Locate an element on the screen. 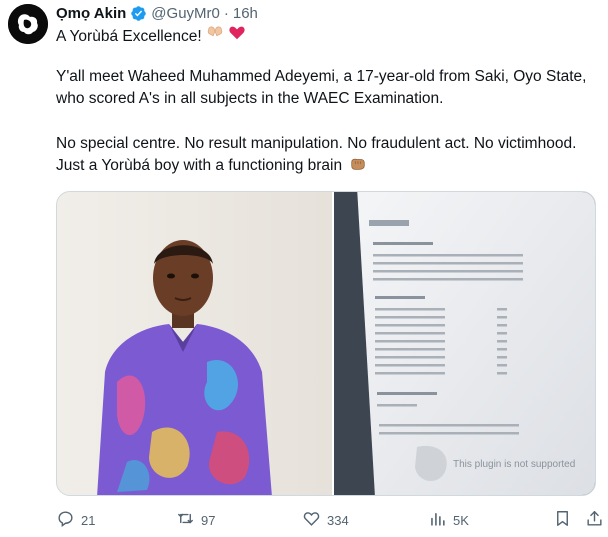  share-button is located at coordinates (594, 520).